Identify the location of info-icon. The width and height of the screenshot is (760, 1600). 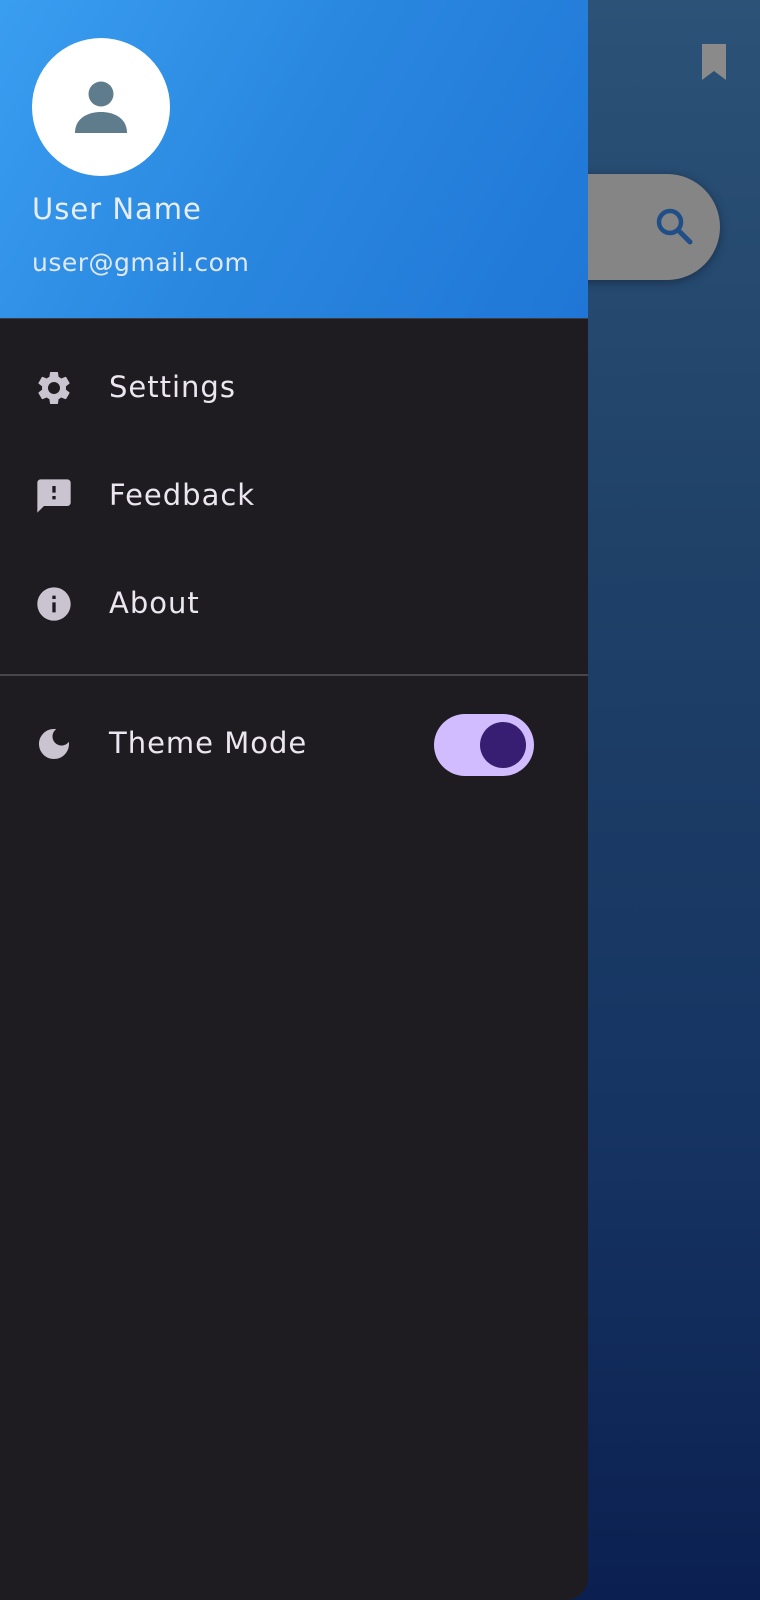
(54, 604).